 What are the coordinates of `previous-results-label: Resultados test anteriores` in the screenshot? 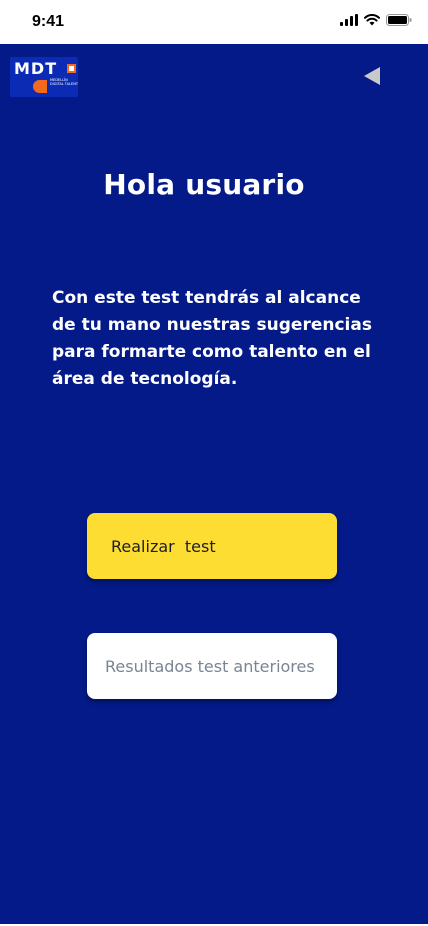 It's located at (210, 666).